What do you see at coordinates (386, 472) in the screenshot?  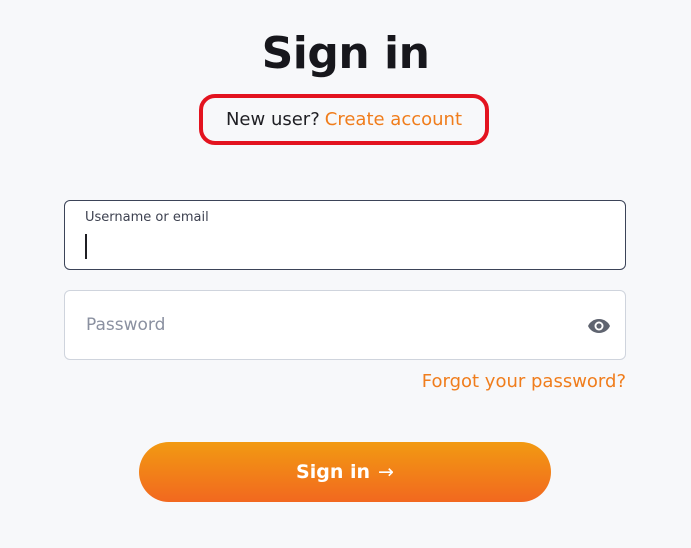 I see `arrow-right-icon: →` at bounding box center [386, 472].